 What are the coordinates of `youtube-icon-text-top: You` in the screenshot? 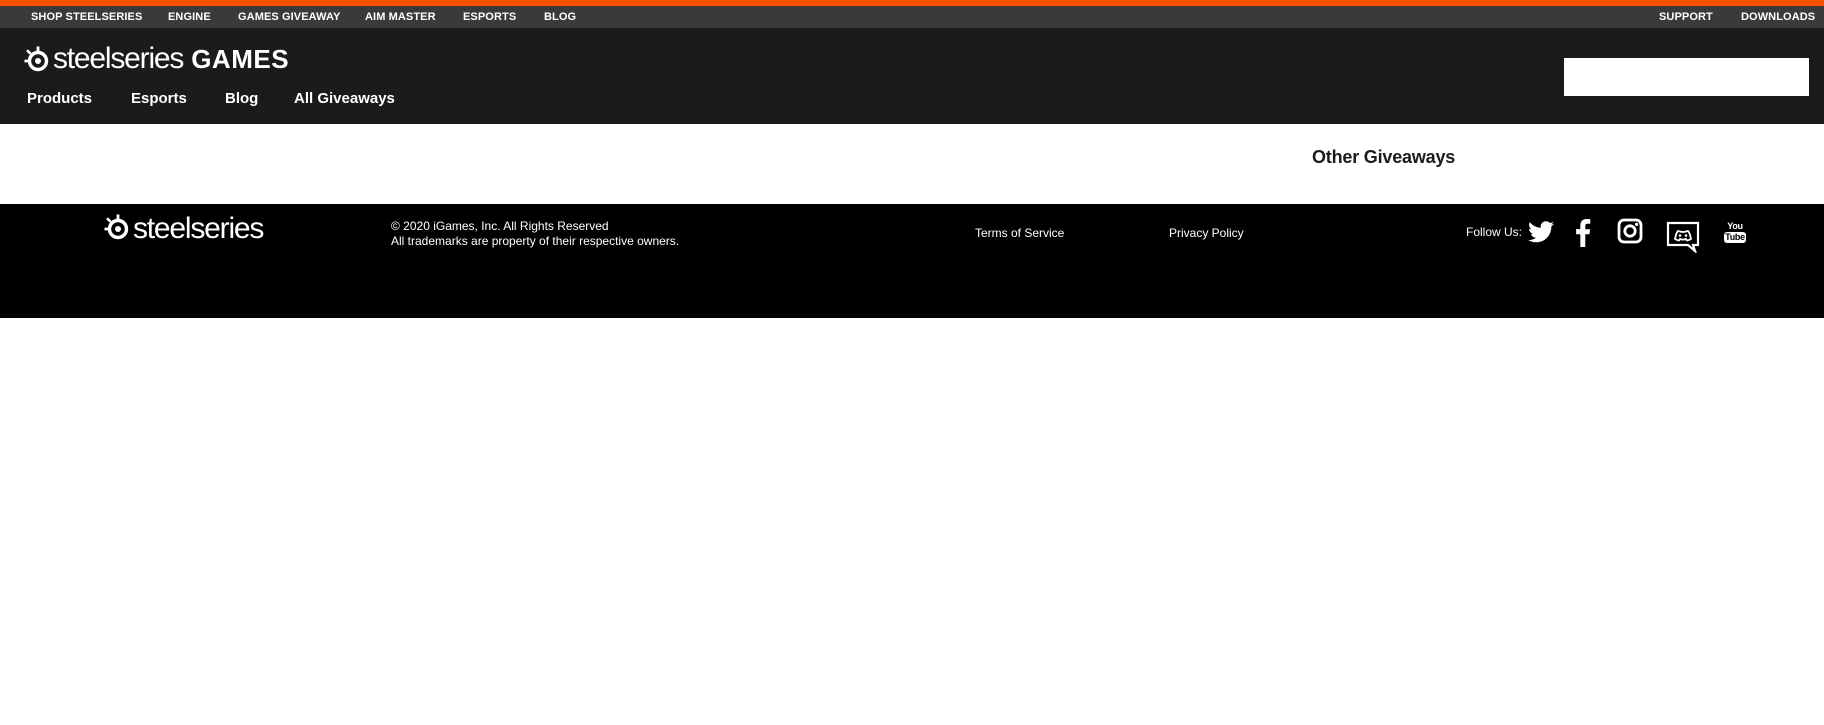 It's located at (1735, 226).